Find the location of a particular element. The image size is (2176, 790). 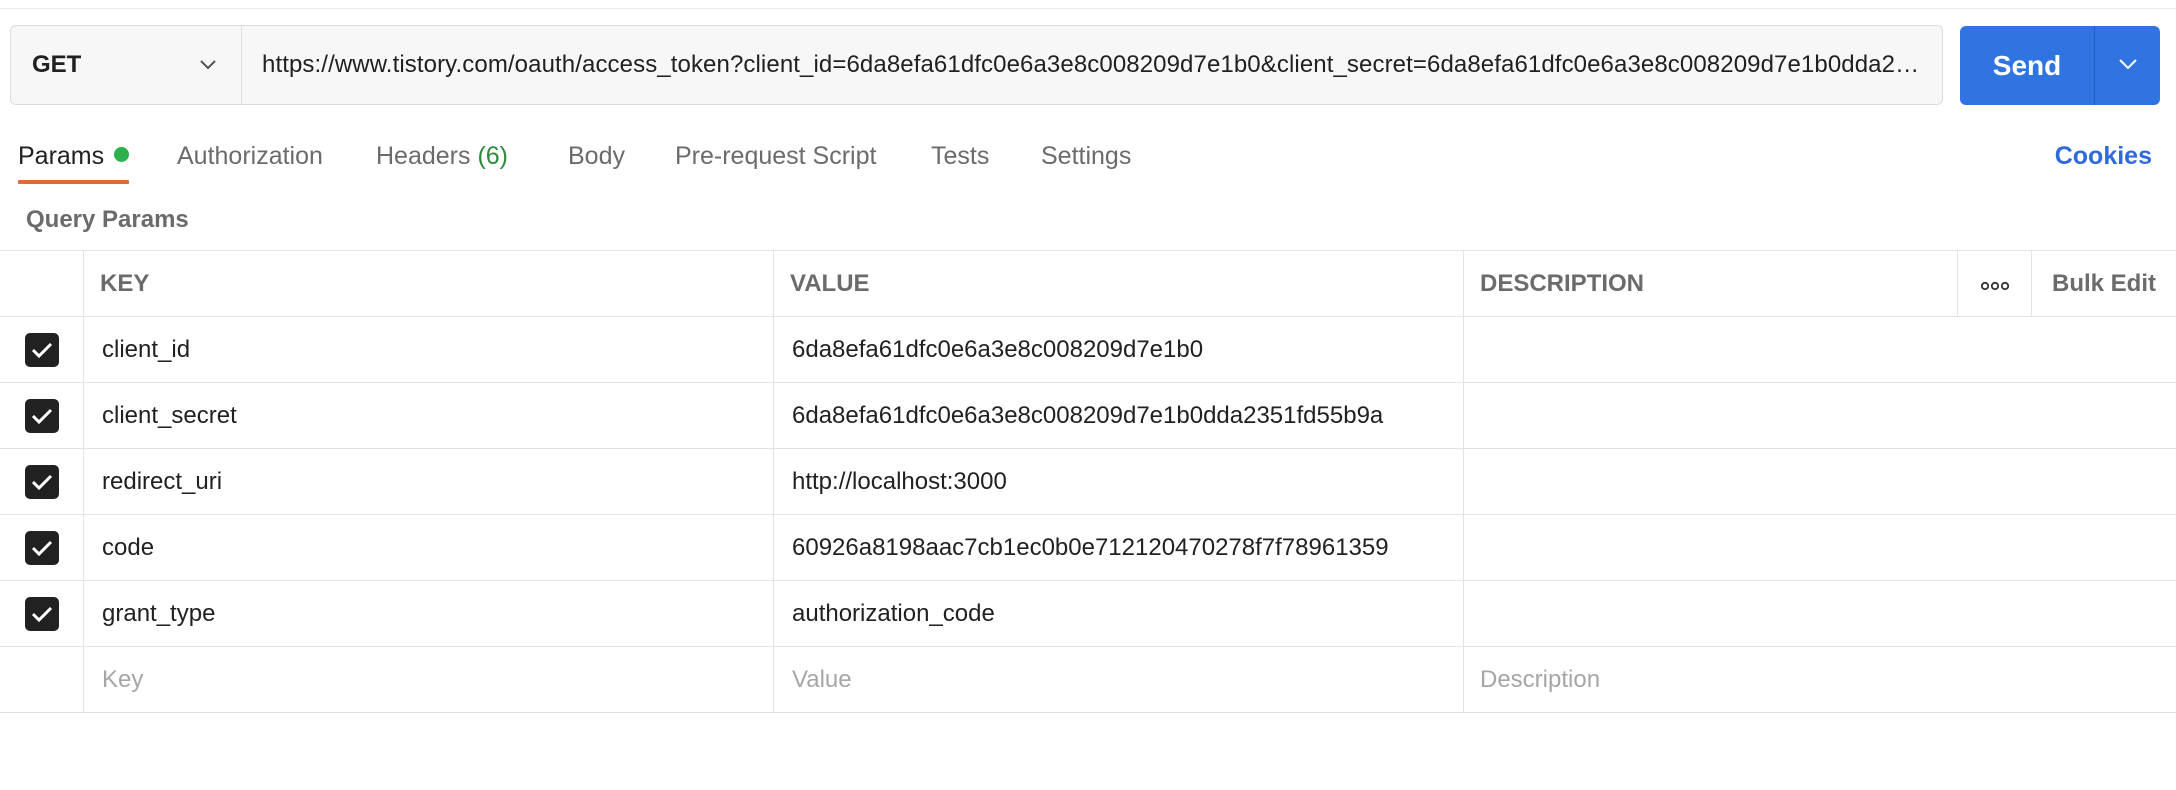

param-key: client_id is located at coordinates (146, 349).